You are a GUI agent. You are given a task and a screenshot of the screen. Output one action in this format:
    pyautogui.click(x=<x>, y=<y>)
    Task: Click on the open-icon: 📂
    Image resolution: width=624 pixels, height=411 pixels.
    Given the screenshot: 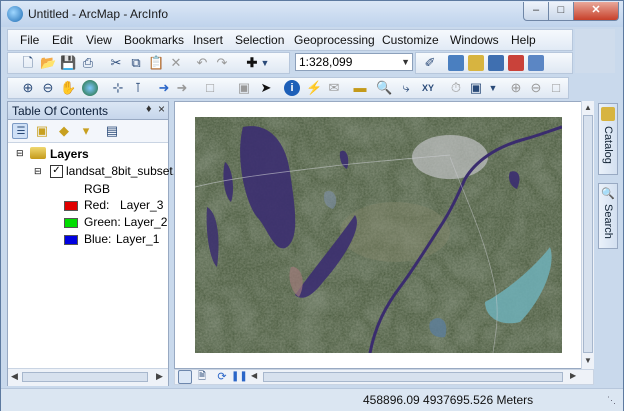 What is the action you would take?
    pyautogui.click(x=48, y=63)
    